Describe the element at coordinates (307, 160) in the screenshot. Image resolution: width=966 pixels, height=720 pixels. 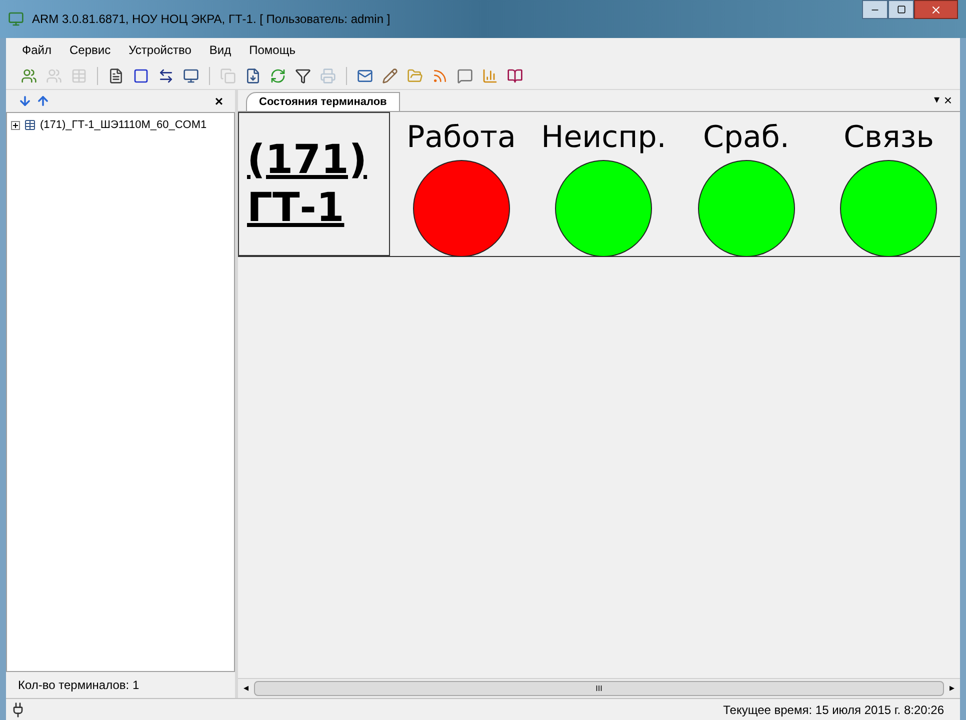
I see `terminal-name: (171)` at that location.